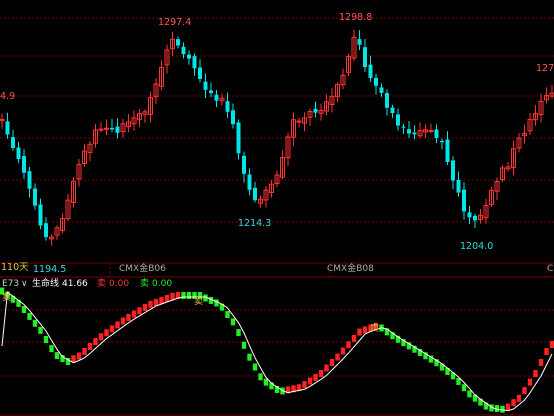 This screenshot has height=416, width=554. What do you see at coordinates (144, 283) in the screenshot?
I see `buy-label: 卖` at bounding box center [144, 283].